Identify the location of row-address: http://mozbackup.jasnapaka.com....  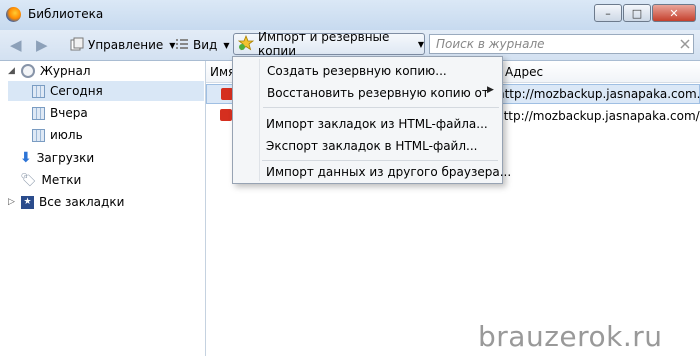
(598, 94).